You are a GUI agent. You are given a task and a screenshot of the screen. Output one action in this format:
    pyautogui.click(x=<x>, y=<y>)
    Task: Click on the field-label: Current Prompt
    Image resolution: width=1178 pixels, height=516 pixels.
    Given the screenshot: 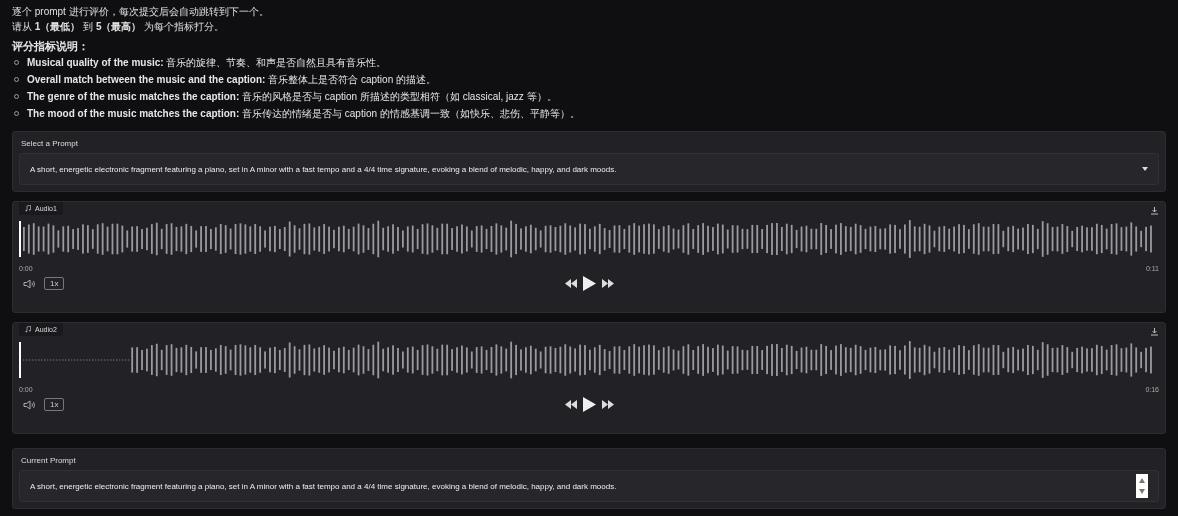 What is the action you would take?
    pyautogui.click(x=48, y=461)
    